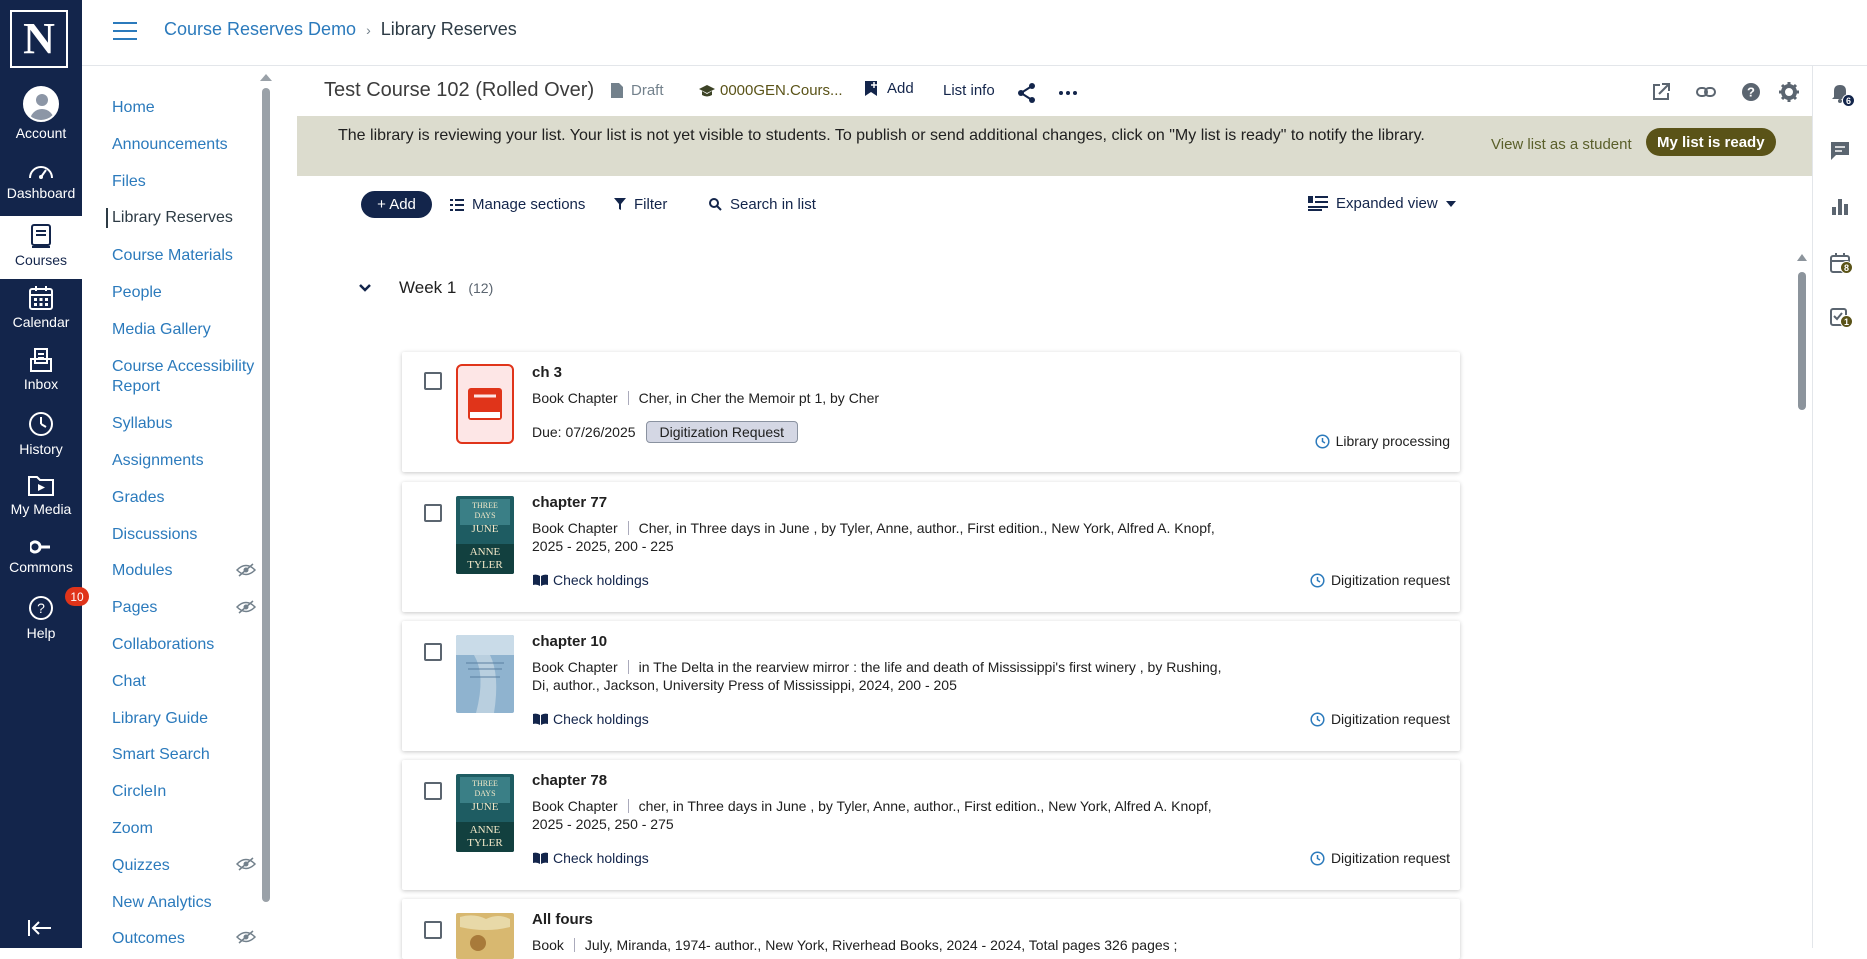 The width and height of the screenshot is (1867, 959). Describe the element at coordinates (169, 218) in the screenshot. I see `course-nav-library-reserves: Library Reserves` at that location.